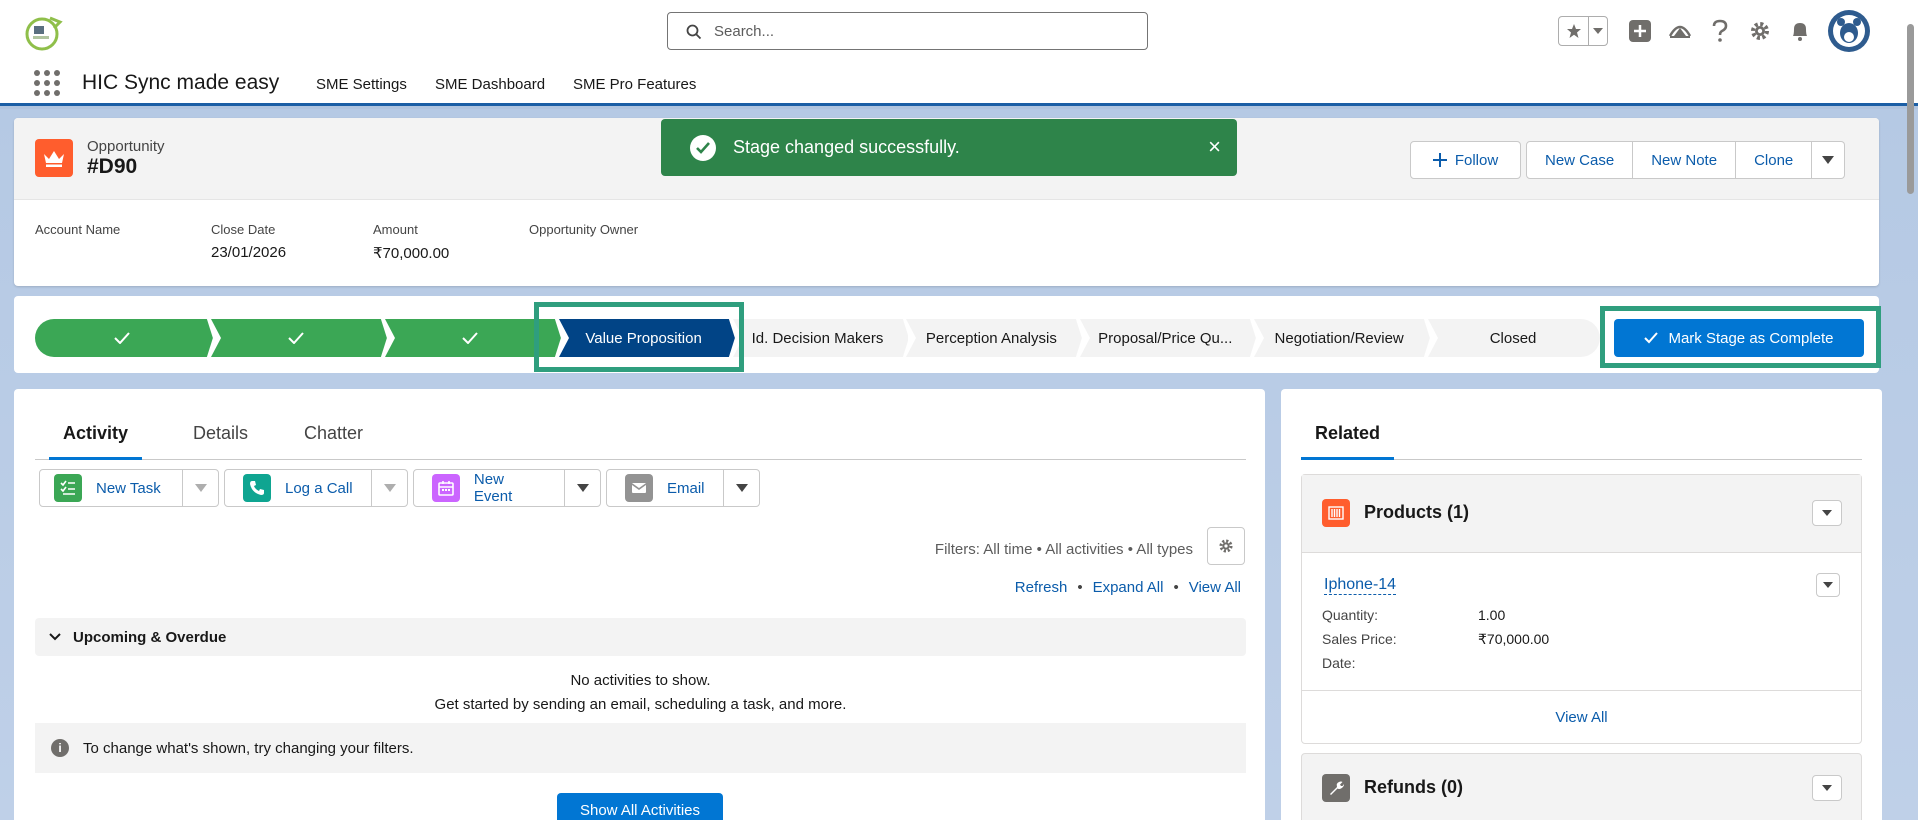 The width and height of the screenshot is (1918, 820). Describe the element at coordinates (1492, 615) in the screenshot. I see `product-field-value: 1.00` at that location.